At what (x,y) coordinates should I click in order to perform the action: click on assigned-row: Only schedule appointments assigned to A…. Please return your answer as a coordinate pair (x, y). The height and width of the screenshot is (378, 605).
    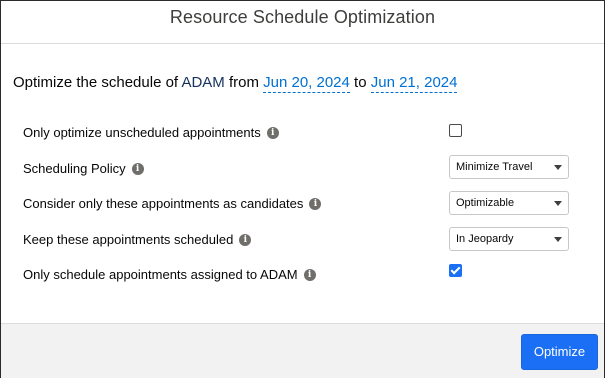
    Looking at the image, I should click on (169, 274).